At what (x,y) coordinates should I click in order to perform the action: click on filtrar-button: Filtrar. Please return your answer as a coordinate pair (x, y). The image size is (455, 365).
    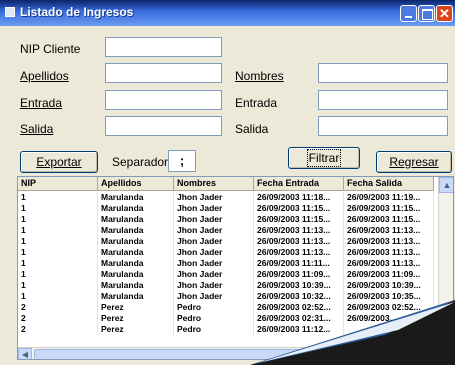
    Looking at the image, I should click on (324, 158).